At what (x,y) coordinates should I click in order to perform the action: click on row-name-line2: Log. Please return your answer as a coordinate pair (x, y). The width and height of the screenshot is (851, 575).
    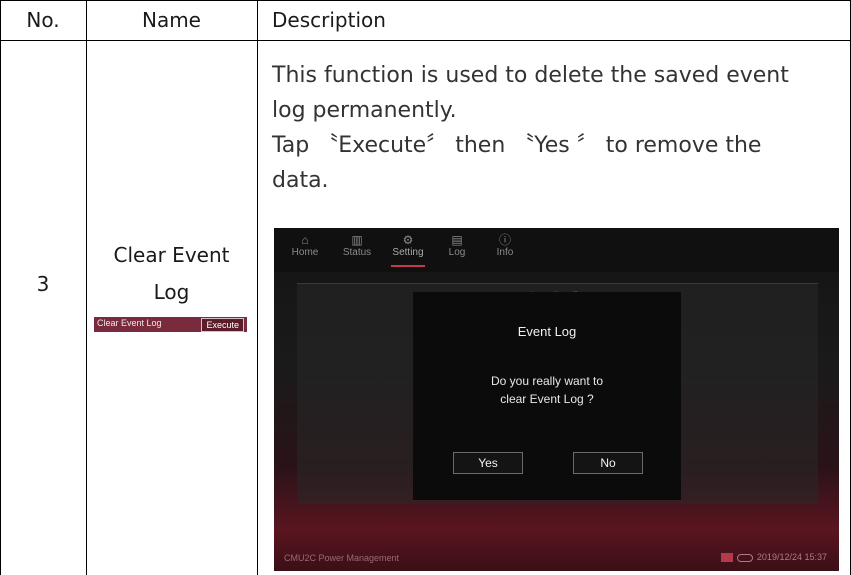
    Looking at the image, I should click on (171, 292).